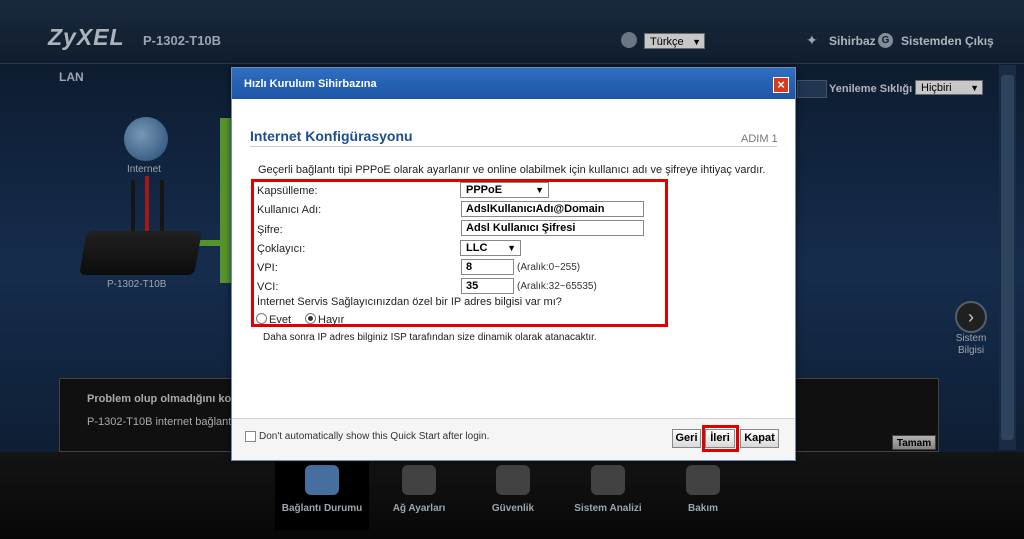 This screenshot has height=539, width=1024. I want to click on multiplexer-value: LLC, so click(477, 248).